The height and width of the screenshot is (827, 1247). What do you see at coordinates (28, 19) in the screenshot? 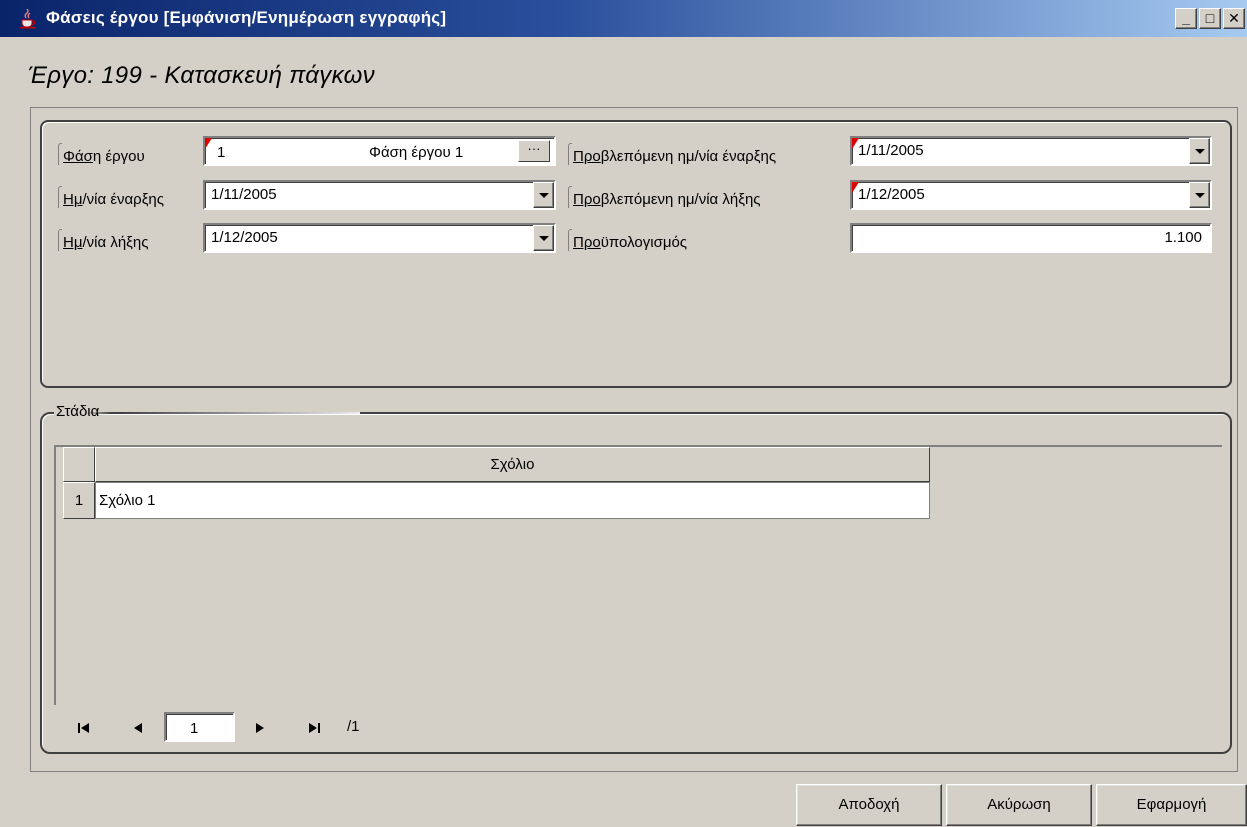
I see `java-cup-icon` at bounding box center [28, 19].